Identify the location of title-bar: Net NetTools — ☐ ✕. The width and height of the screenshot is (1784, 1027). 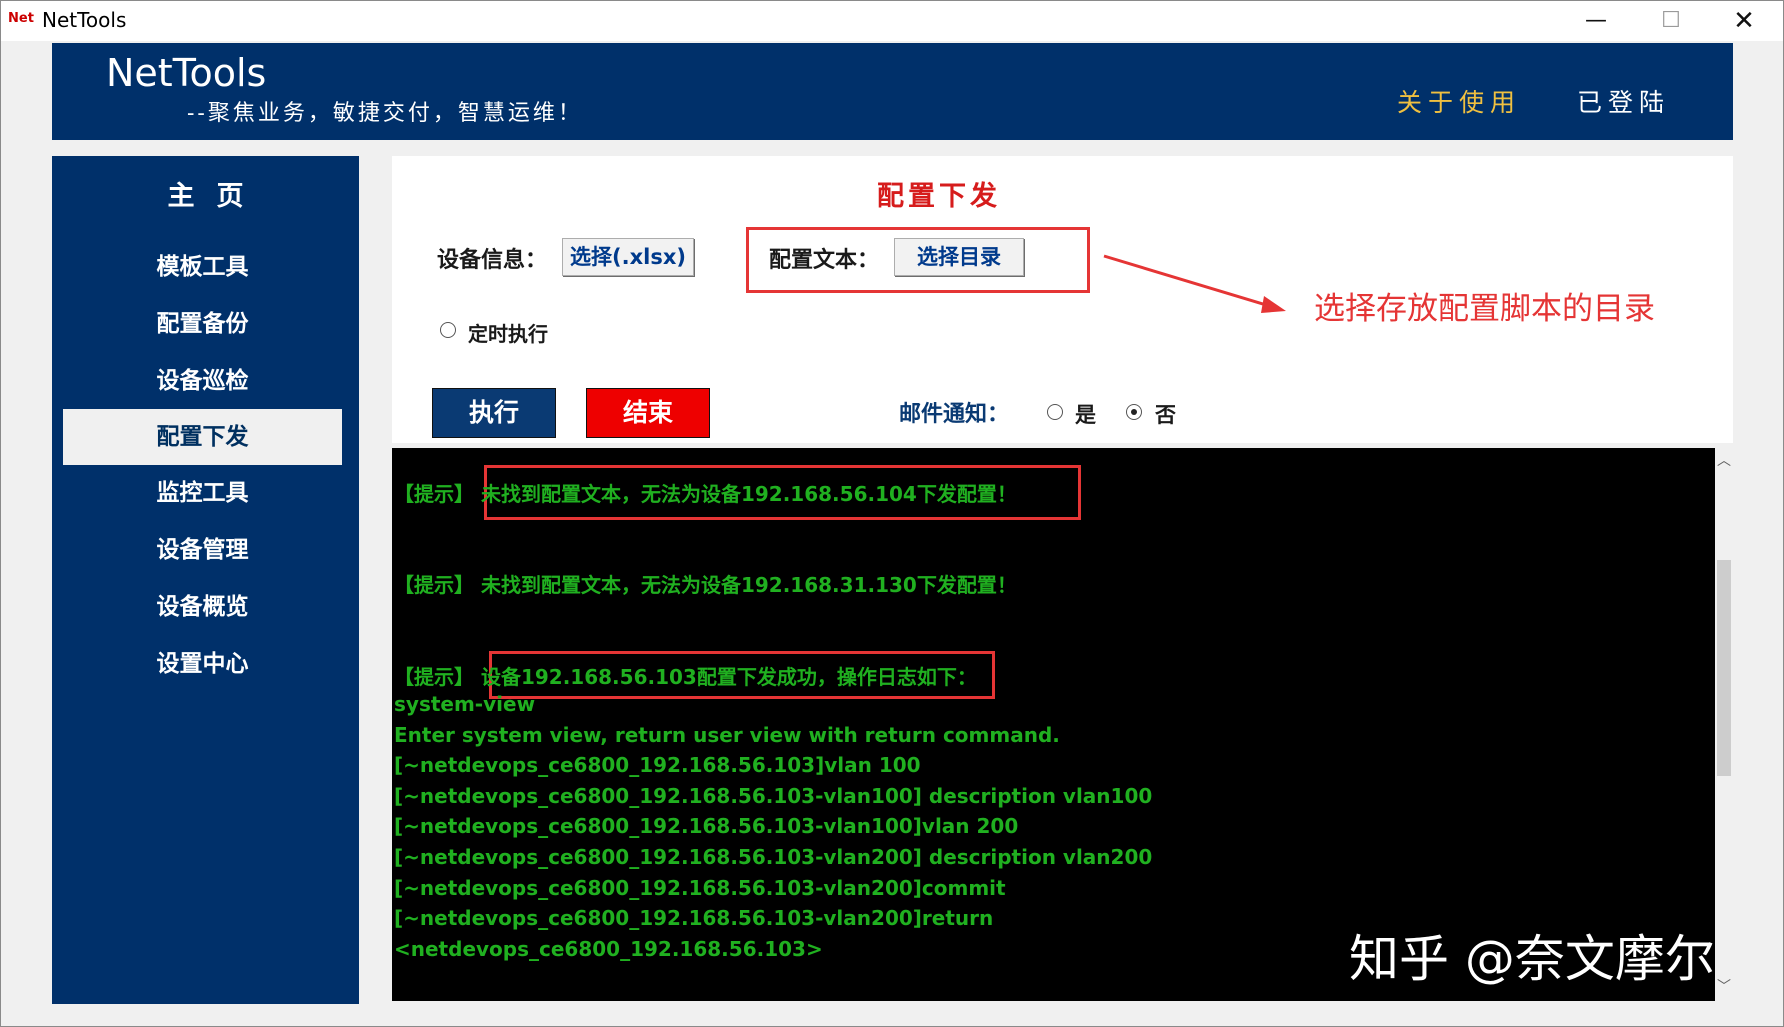
(892, 21).